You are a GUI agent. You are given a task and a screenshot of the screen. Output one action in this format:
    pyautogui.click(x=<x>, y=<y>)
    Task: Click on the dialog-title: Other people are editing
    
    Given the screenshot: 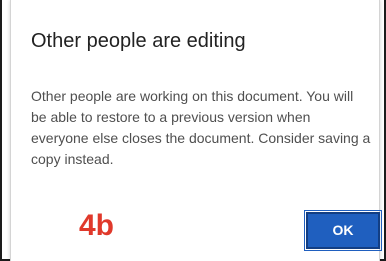 What is the action you would take?
    pyautogui.click(x=138, y=41)
    